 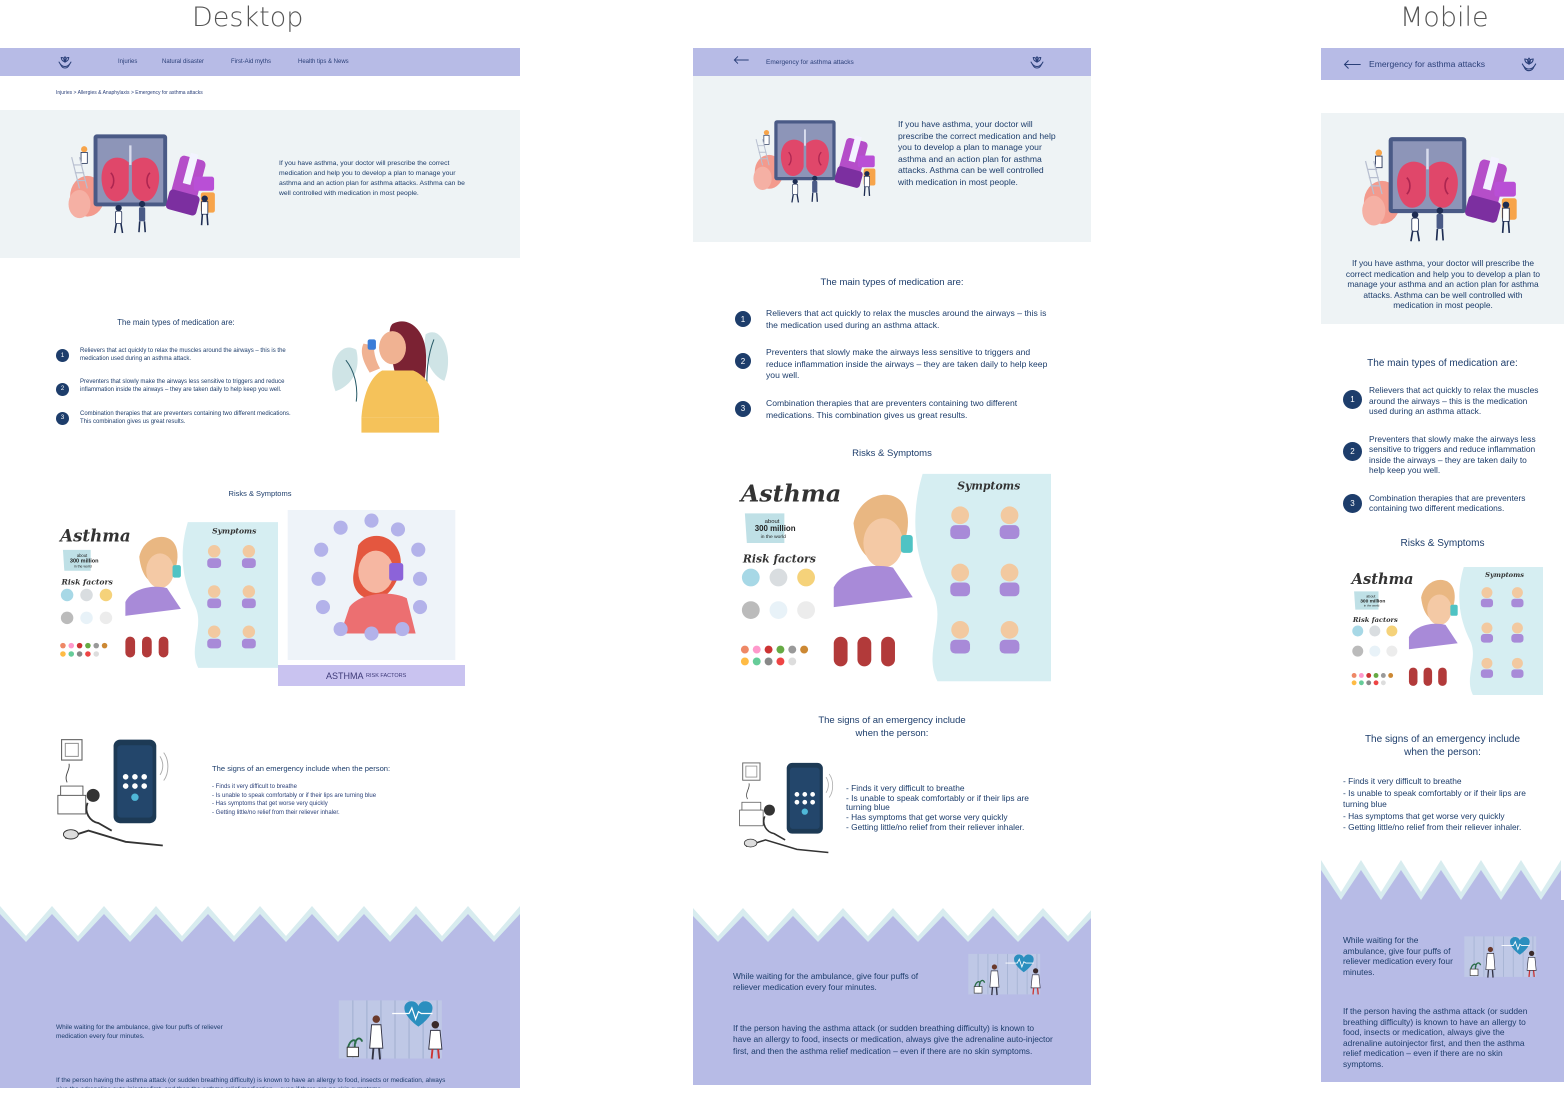 What do you see at coordinates (251, 62) in the screenshot?
I see `nav-item-first-aid-myths: First-Aid myths` at bounding box center [251, 62].